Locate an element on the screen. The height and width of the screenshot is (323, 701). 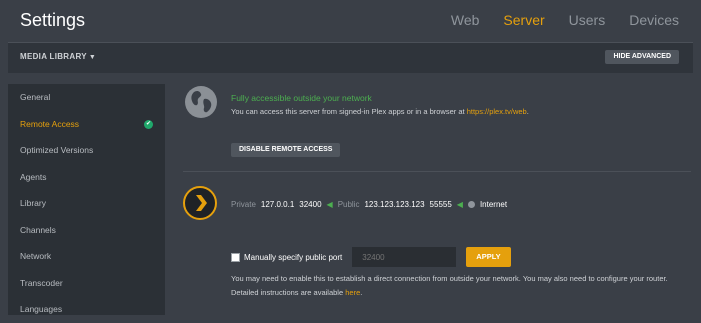
public-port: 55555 is located at coordinates (440, 204).